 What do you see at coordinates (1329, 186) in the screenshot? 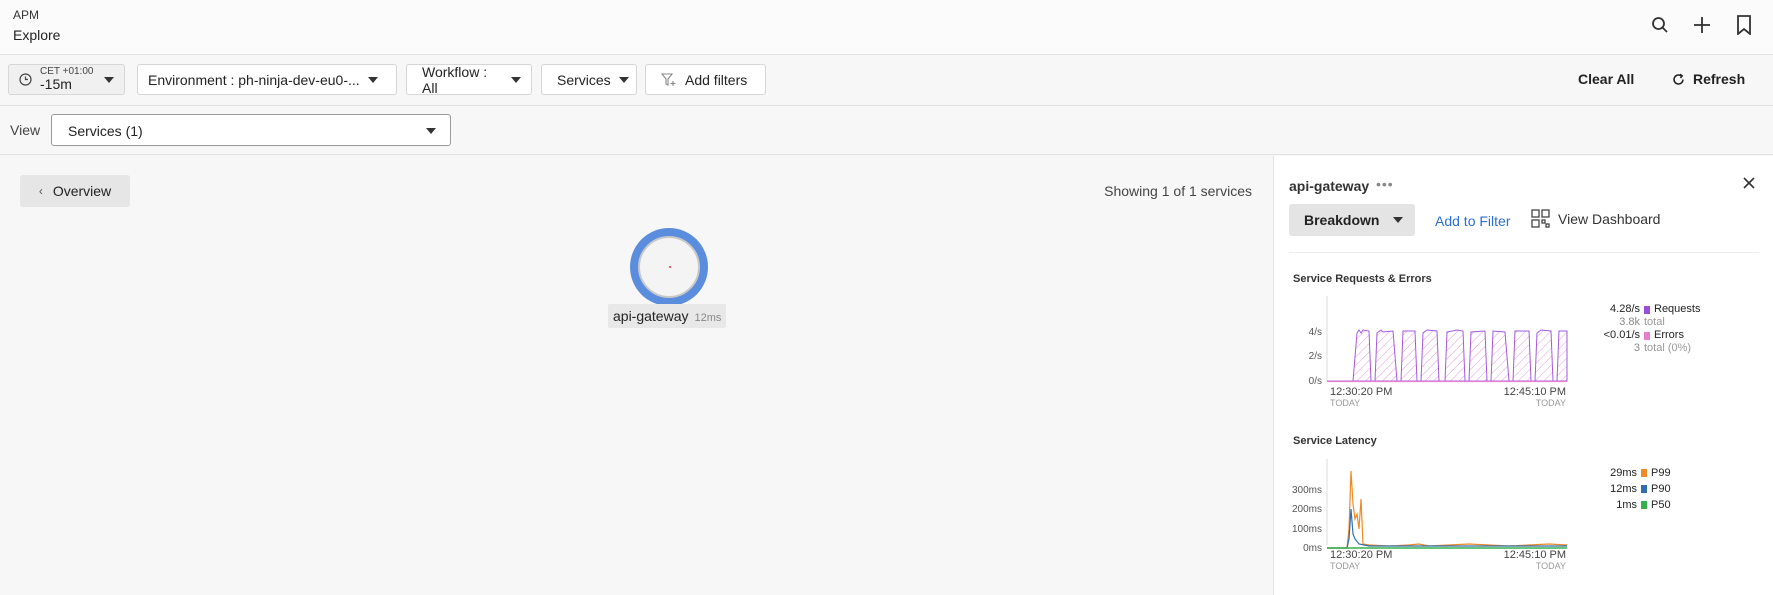
I see `panel-title: api-gateway` at bounding box center [1329, 186].